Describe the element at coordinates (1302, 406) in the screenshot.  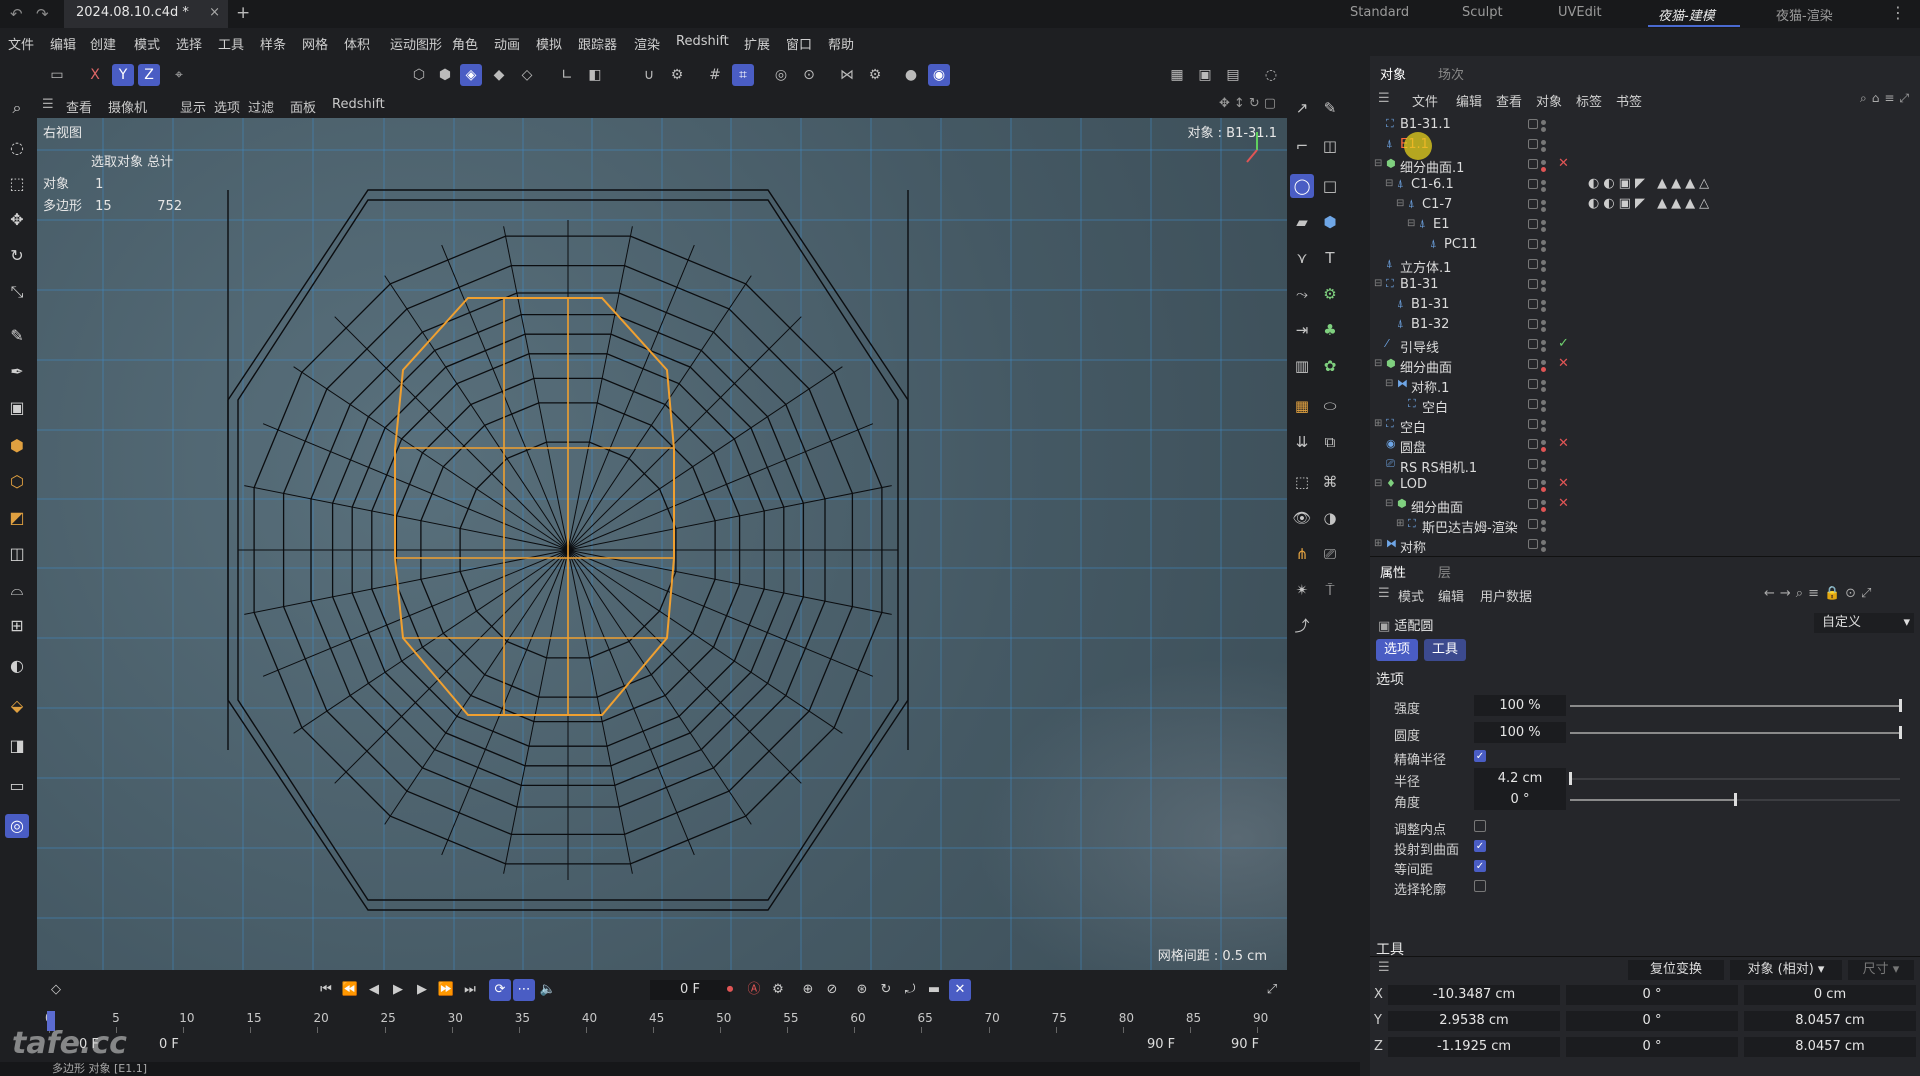
I see `grid-points-icon: ▦` at that location.